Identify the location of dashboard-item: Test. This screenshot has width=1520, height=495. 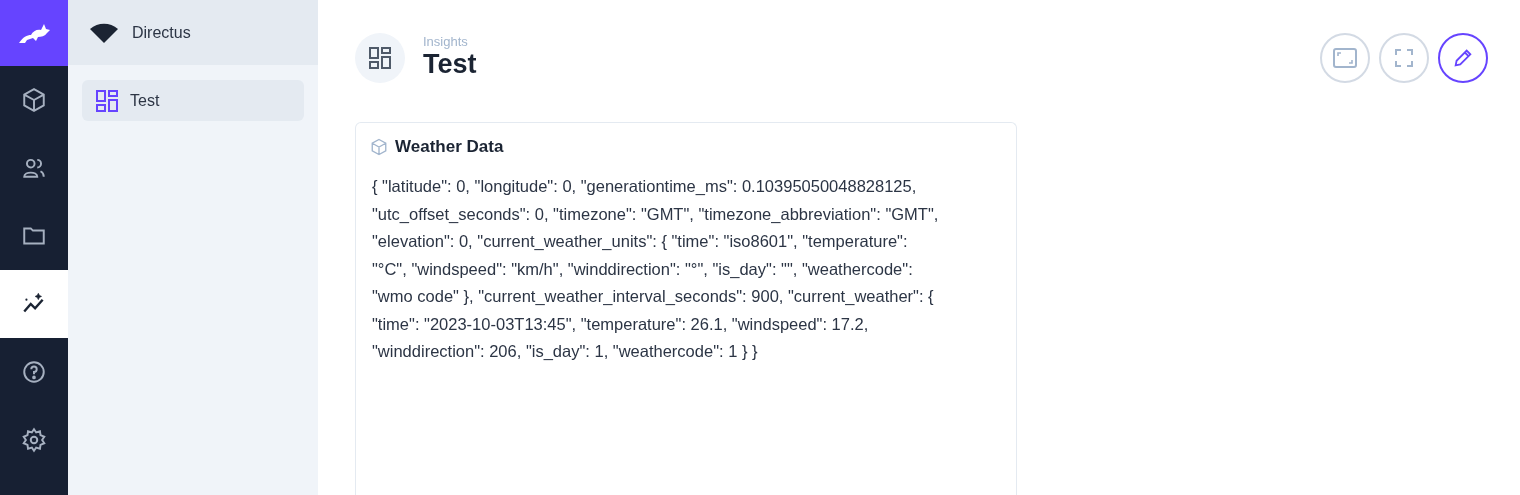
(193, 100).